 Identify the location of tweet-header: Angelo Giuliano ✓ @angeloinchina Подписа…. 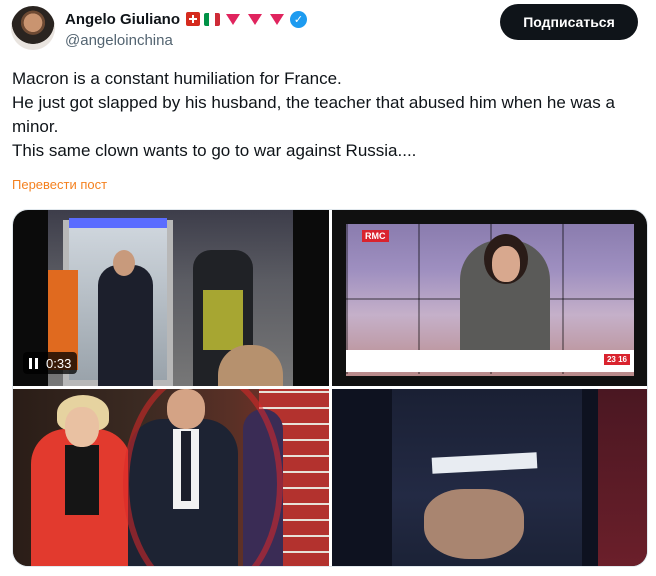
(330, 28).